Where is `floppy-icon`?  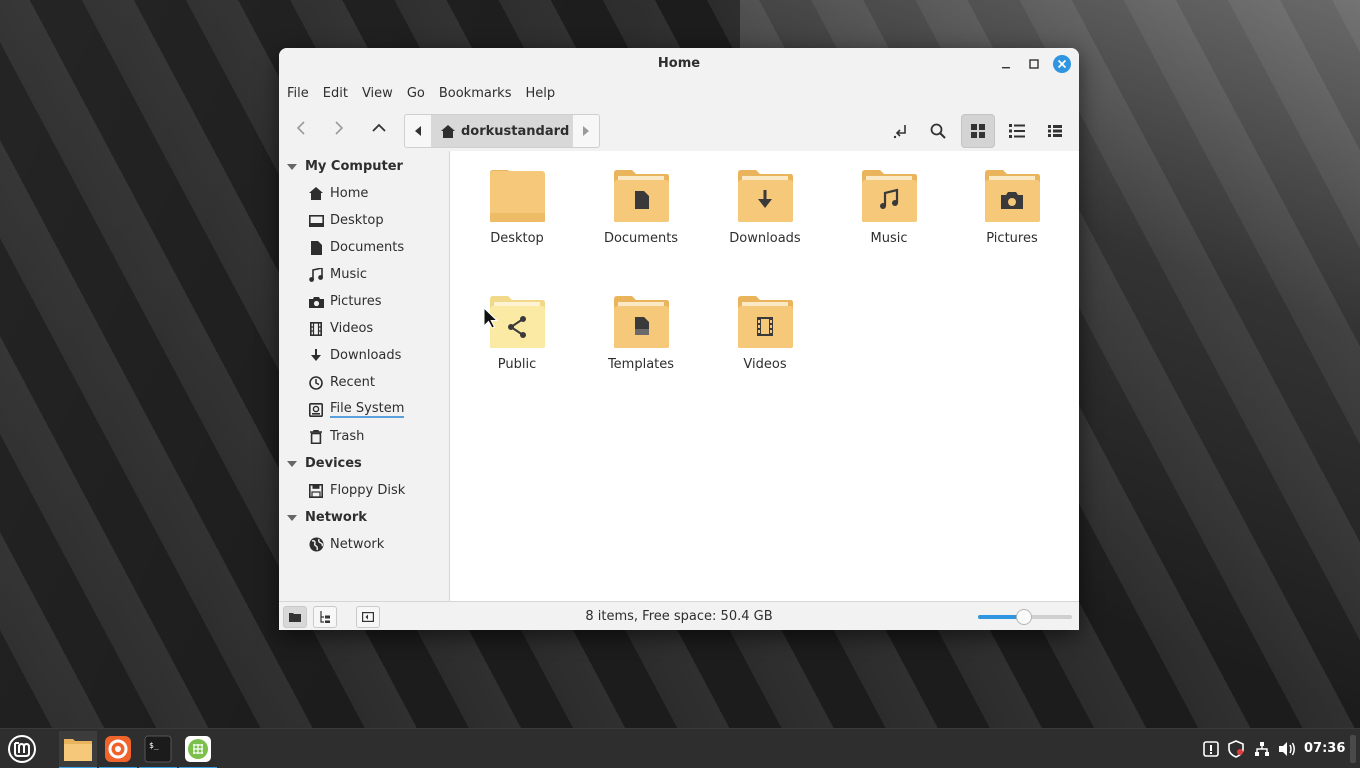
floppy-icon is located at coordinates (316, 491).